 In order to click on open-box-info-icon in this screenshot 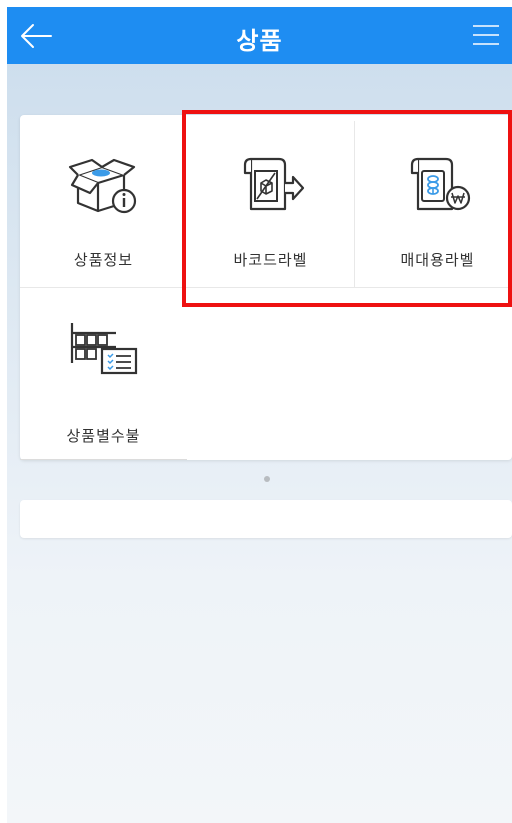, I will do `click(102, 186)`.